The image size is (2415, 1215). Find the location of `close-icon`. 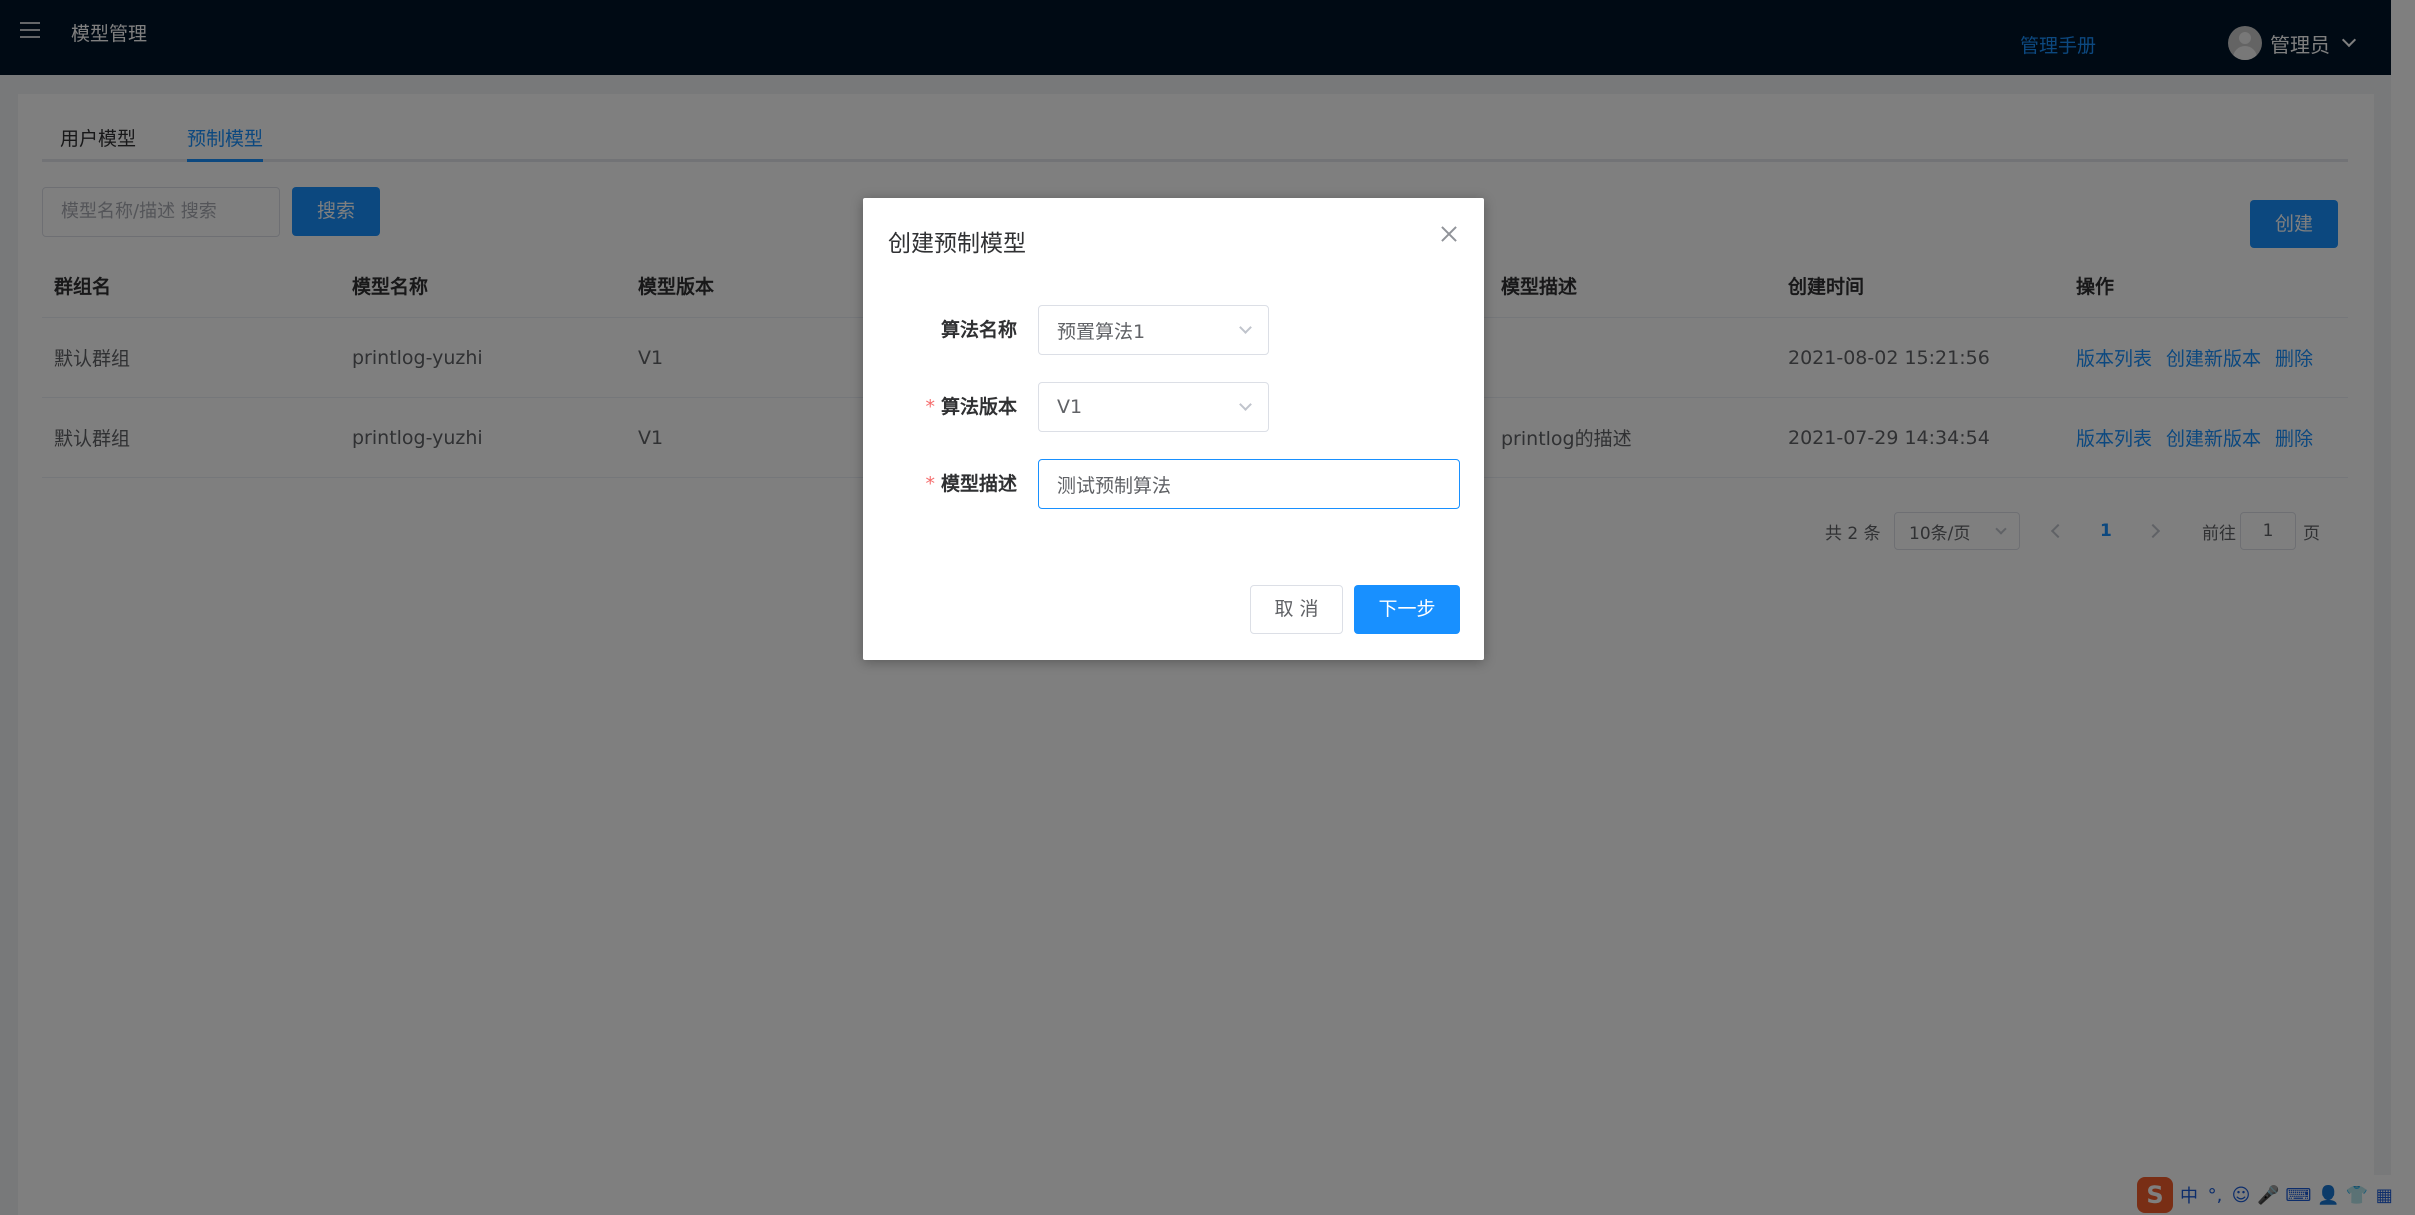

close-icon is located at coordinates (1449, 234).